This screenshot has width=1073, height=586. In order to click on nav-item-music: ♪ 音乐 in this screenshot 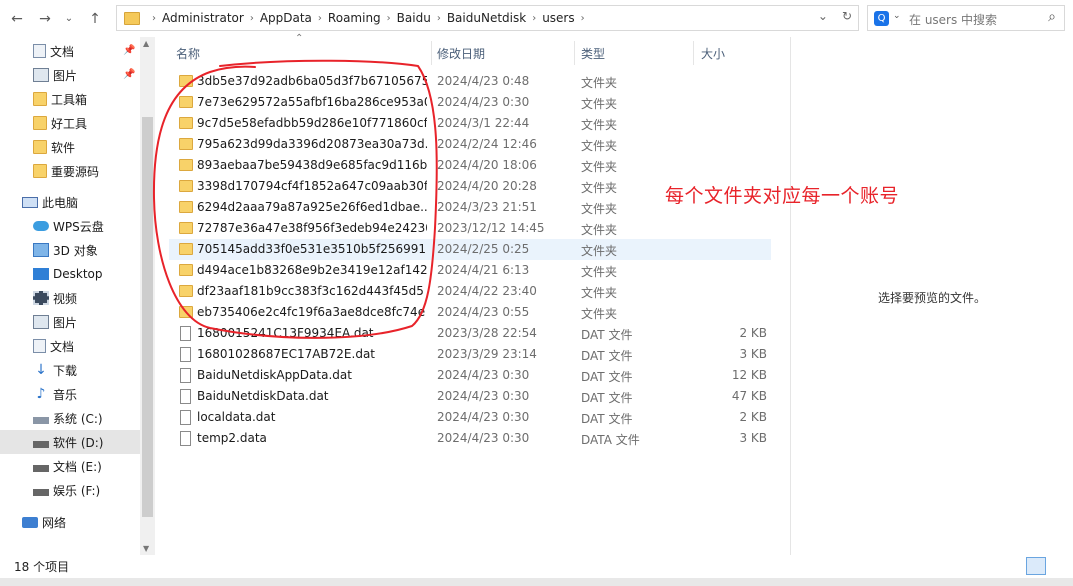, I will do `click(70, 394)`.